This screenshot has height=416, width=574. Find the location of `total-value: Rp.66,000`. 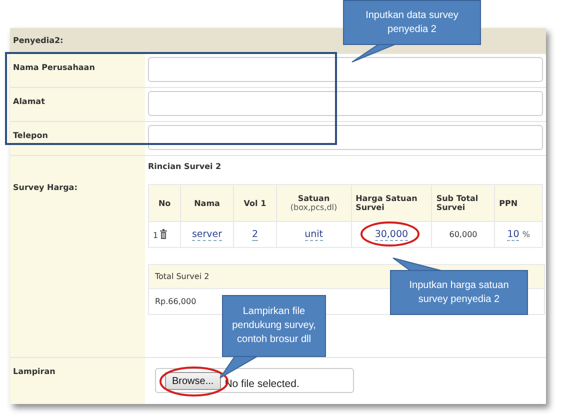

total-value: Rp.66,000 is located at coordinates (175, 301).